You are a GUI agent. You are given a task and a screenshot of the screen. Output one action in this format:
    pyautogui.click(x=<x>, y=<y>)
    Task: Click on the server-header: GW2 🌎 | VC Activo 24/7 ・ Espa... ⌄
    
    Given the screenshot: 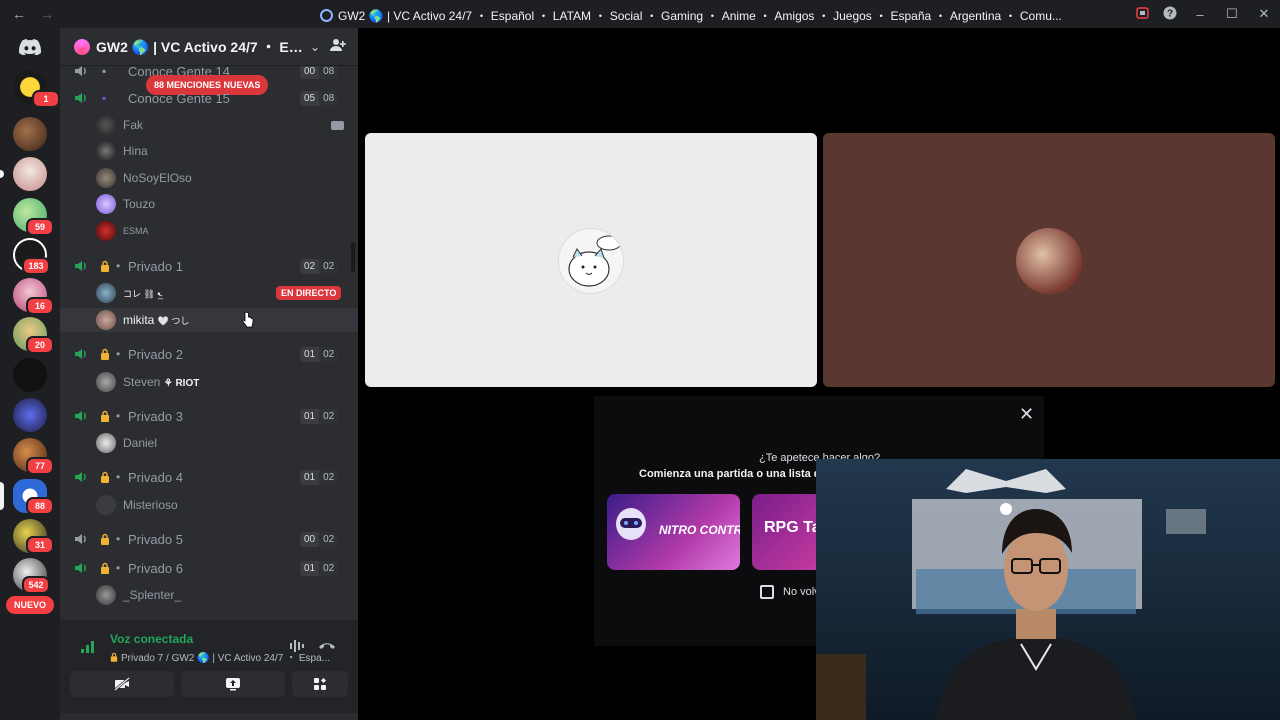 What is the action you would take?
    pyautogui.click(x=209, y=47)
    